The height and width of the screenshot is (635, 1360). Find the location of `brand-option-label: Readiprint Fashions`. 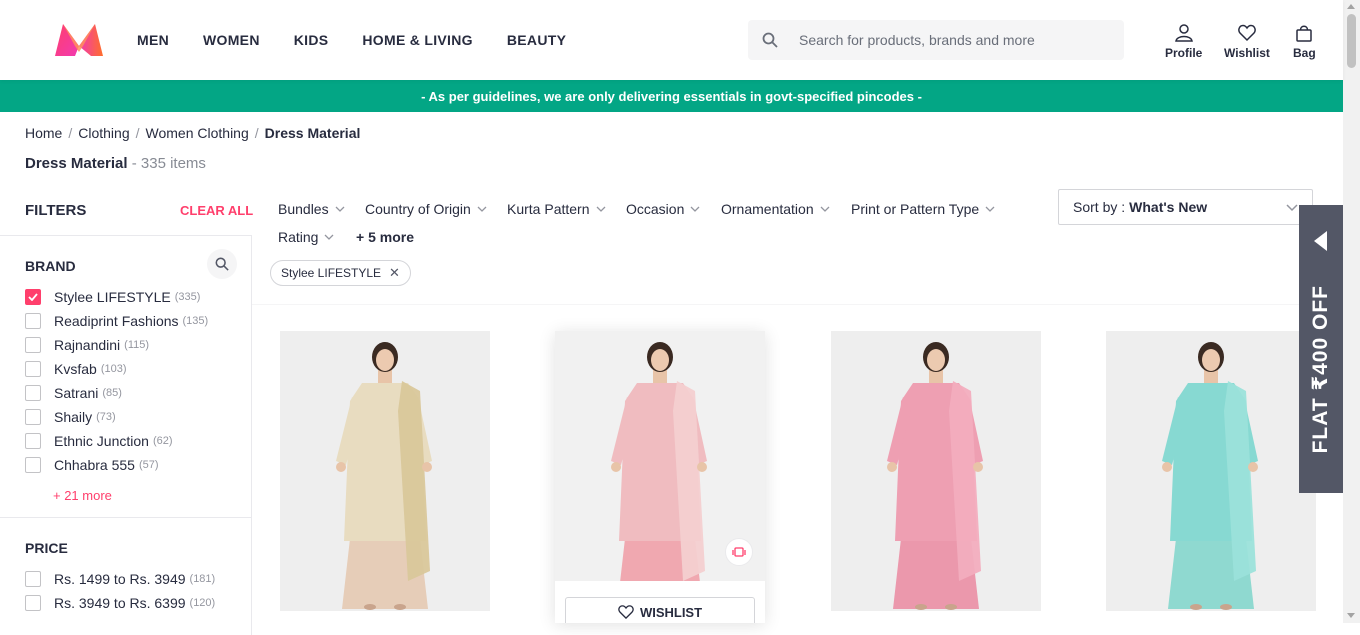

brand-option-label: Readiprint Fashions is located at coordinates (116, 321).